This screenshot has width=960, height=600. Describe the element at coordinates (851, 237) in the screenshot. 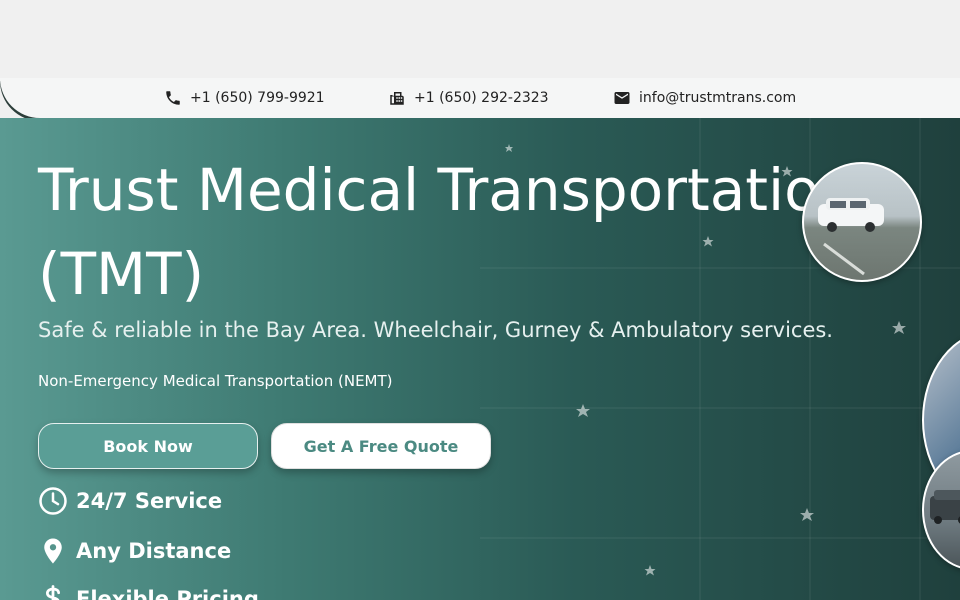

I see `van-image` at that location.